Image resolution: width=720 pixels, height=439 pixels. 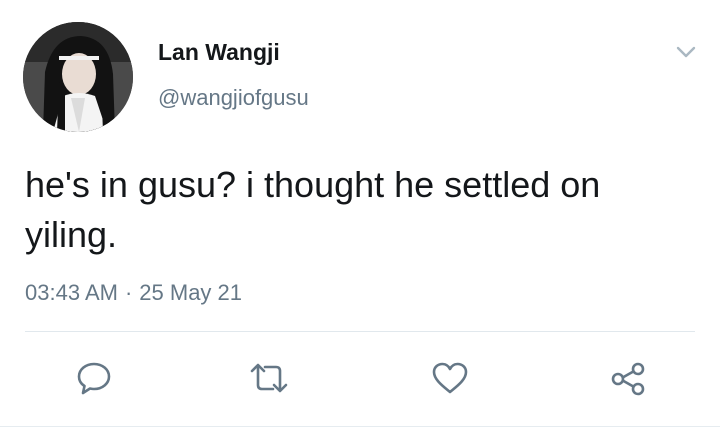 I want to click on divider, so click(x=360, y=331).